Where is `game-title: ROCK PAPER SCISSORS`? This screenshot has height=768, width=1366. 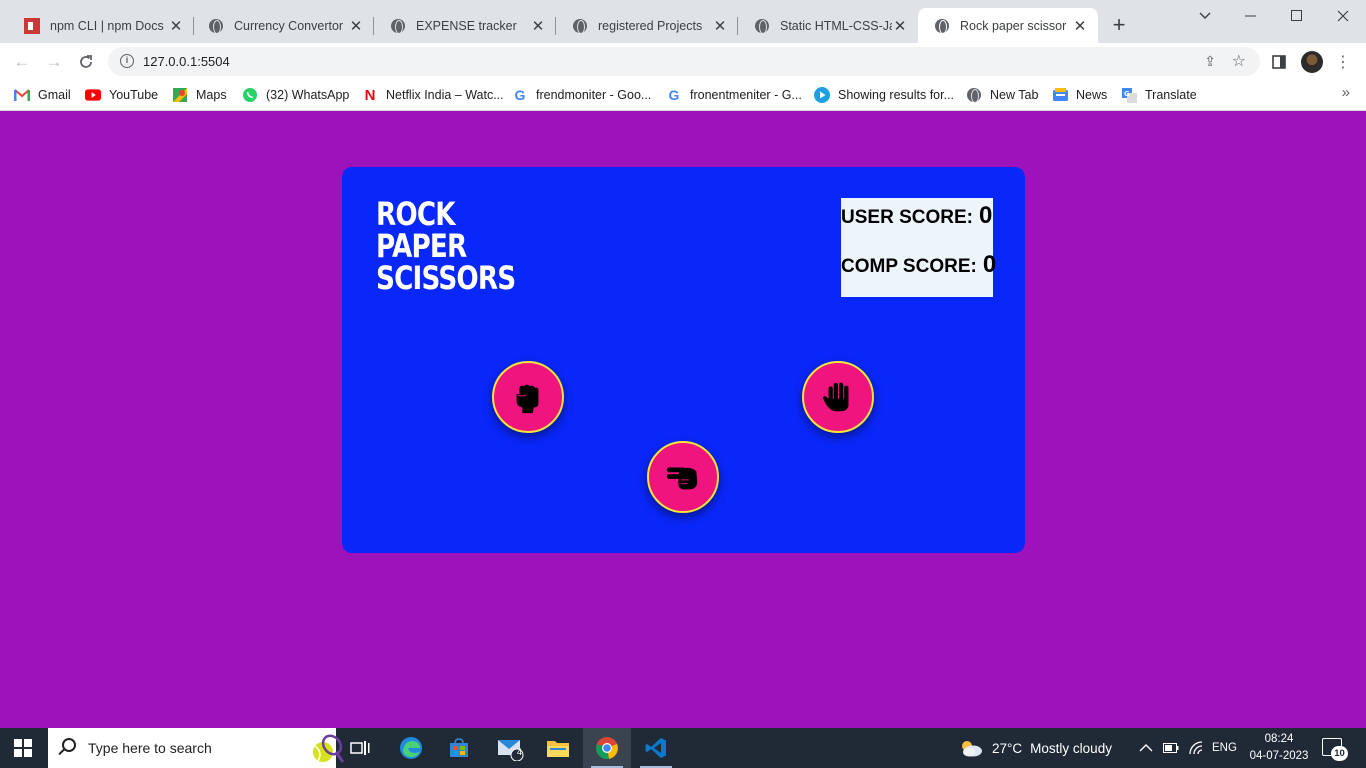 game-title: ROCK PAPER SCISSORS is located at coordinates (458, 246).